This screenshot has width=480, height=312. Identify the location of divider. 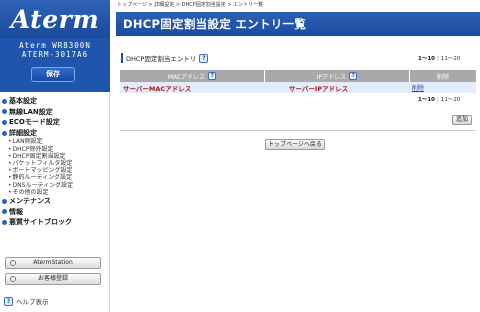
(298, 130).